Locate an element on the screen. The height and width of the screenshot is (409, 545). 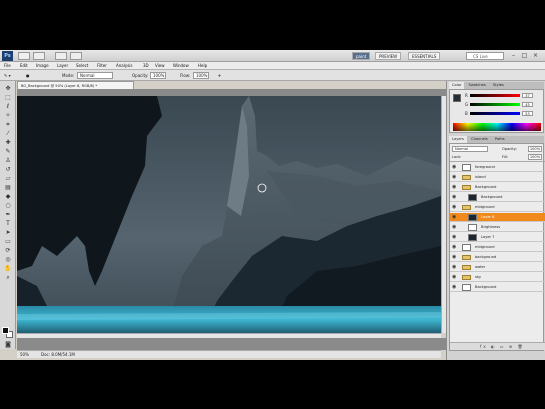
mode-select: Normal is located at coordinates (95, 75).